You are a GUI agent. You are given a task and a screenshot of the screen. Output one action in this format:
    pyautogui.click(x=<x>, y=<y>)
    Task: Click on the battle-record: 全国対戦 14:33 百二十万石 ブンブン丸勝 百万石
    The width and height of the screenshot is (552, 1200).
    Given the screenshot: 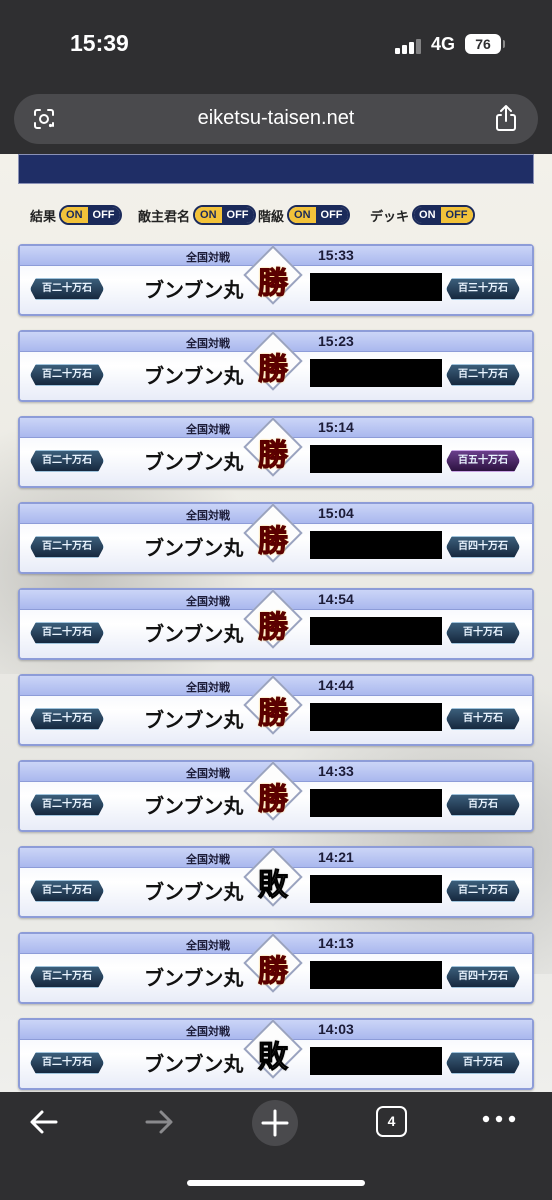 What is the action you would take?
    pyautogui.click(x=276, y=796)
    